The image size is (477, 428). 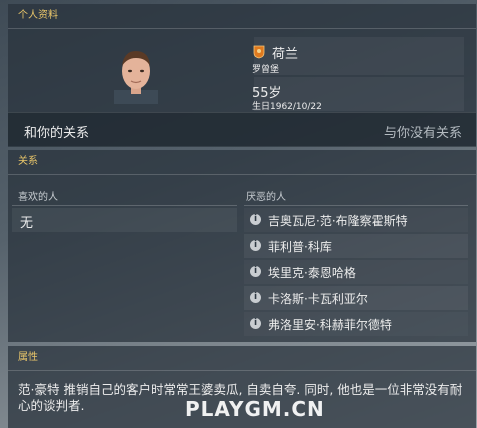 What do you see at coordinates (338, 220) in the screenshot?
I see `disliked-person-name: 吉奥瓦尼·范·布隆察霍斯特` at bounding box center [338, 220].